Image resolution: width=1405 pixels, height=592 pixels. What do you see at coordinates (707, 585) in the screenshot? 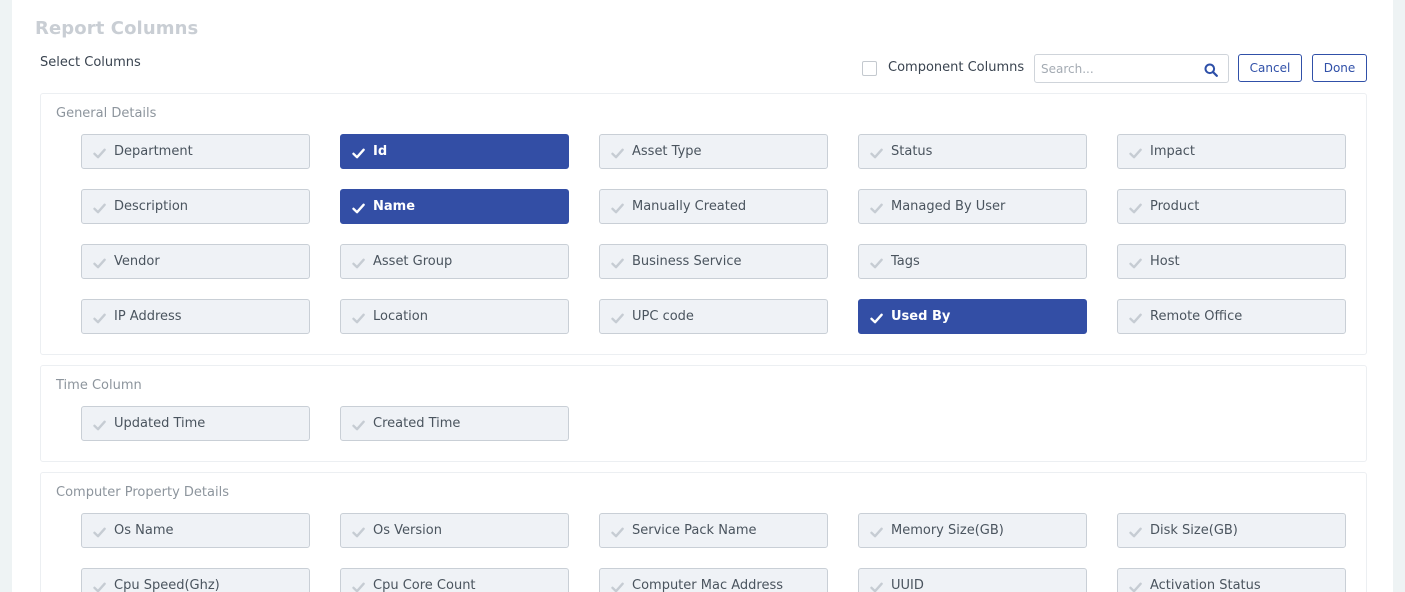
I see `column-chip-label: Computer Mac Address` at bounding box center [707, 585].